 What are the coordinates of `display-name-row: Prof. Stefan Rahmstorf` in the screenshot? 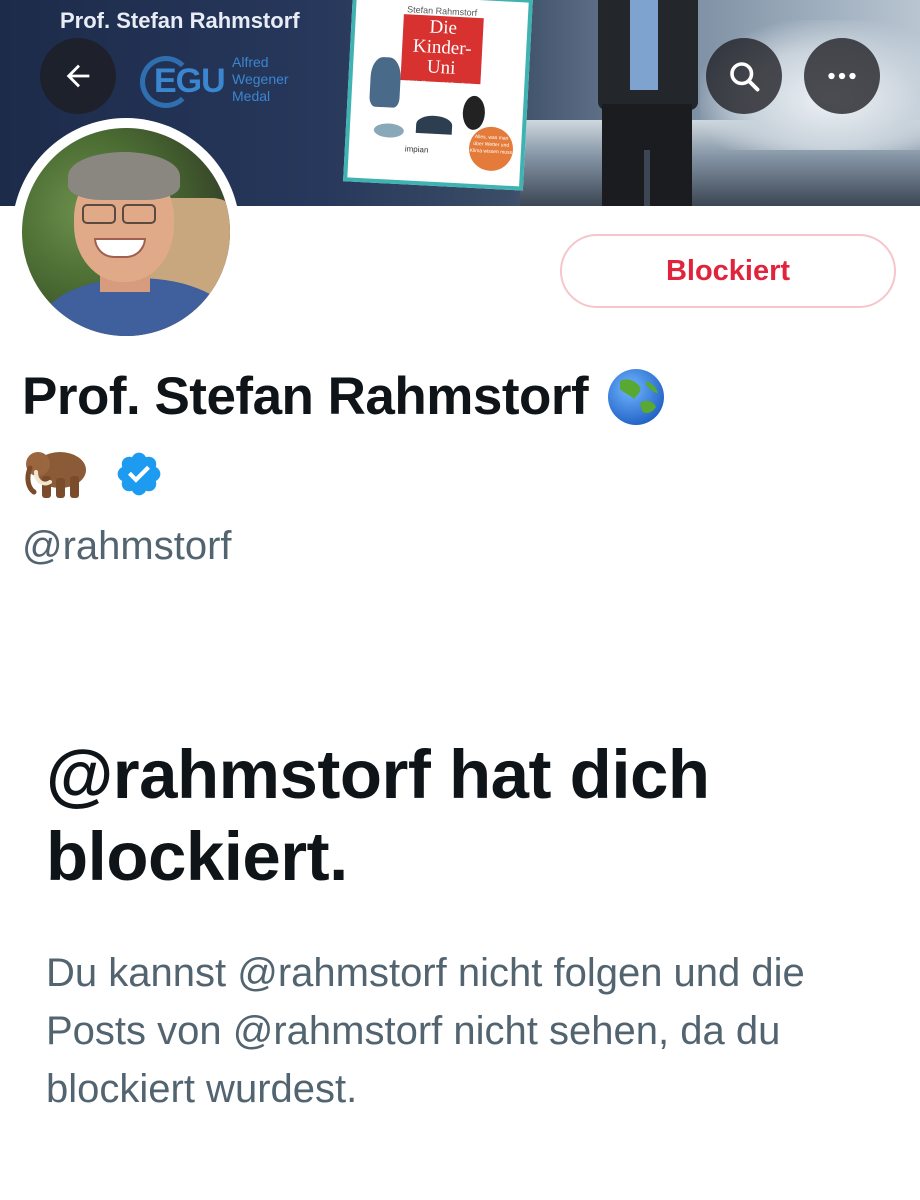 It's located at (344, 396).